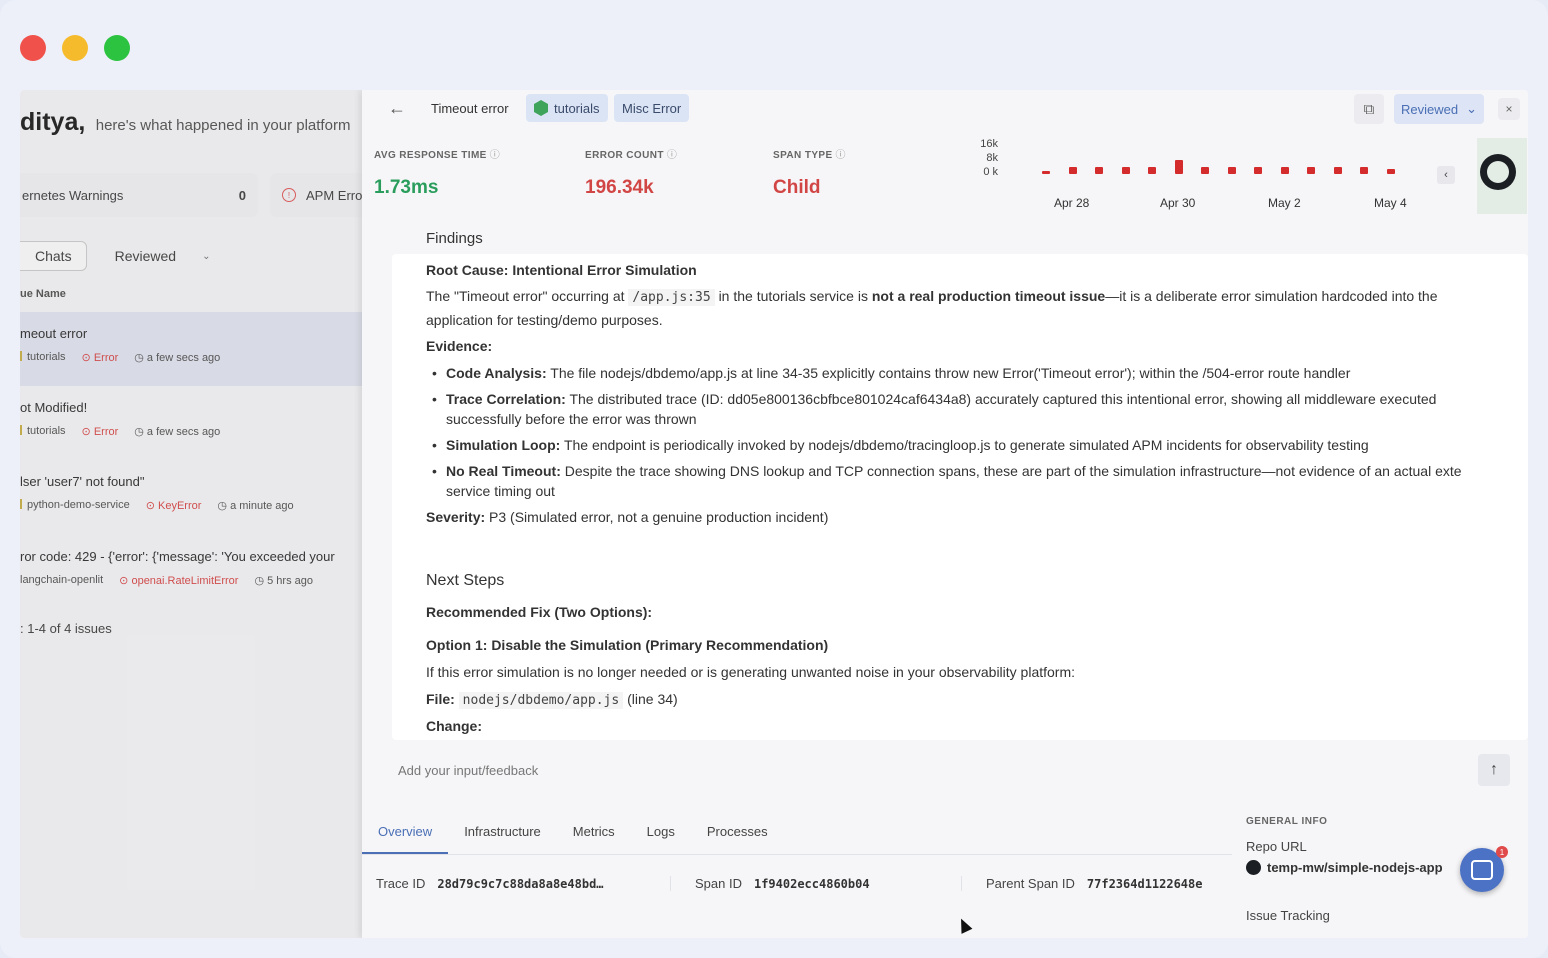 Image resolution: width=1548 pixels, height=958 pixels. I want to click on apm-errors-label: APM Erro, so click(334, 195).